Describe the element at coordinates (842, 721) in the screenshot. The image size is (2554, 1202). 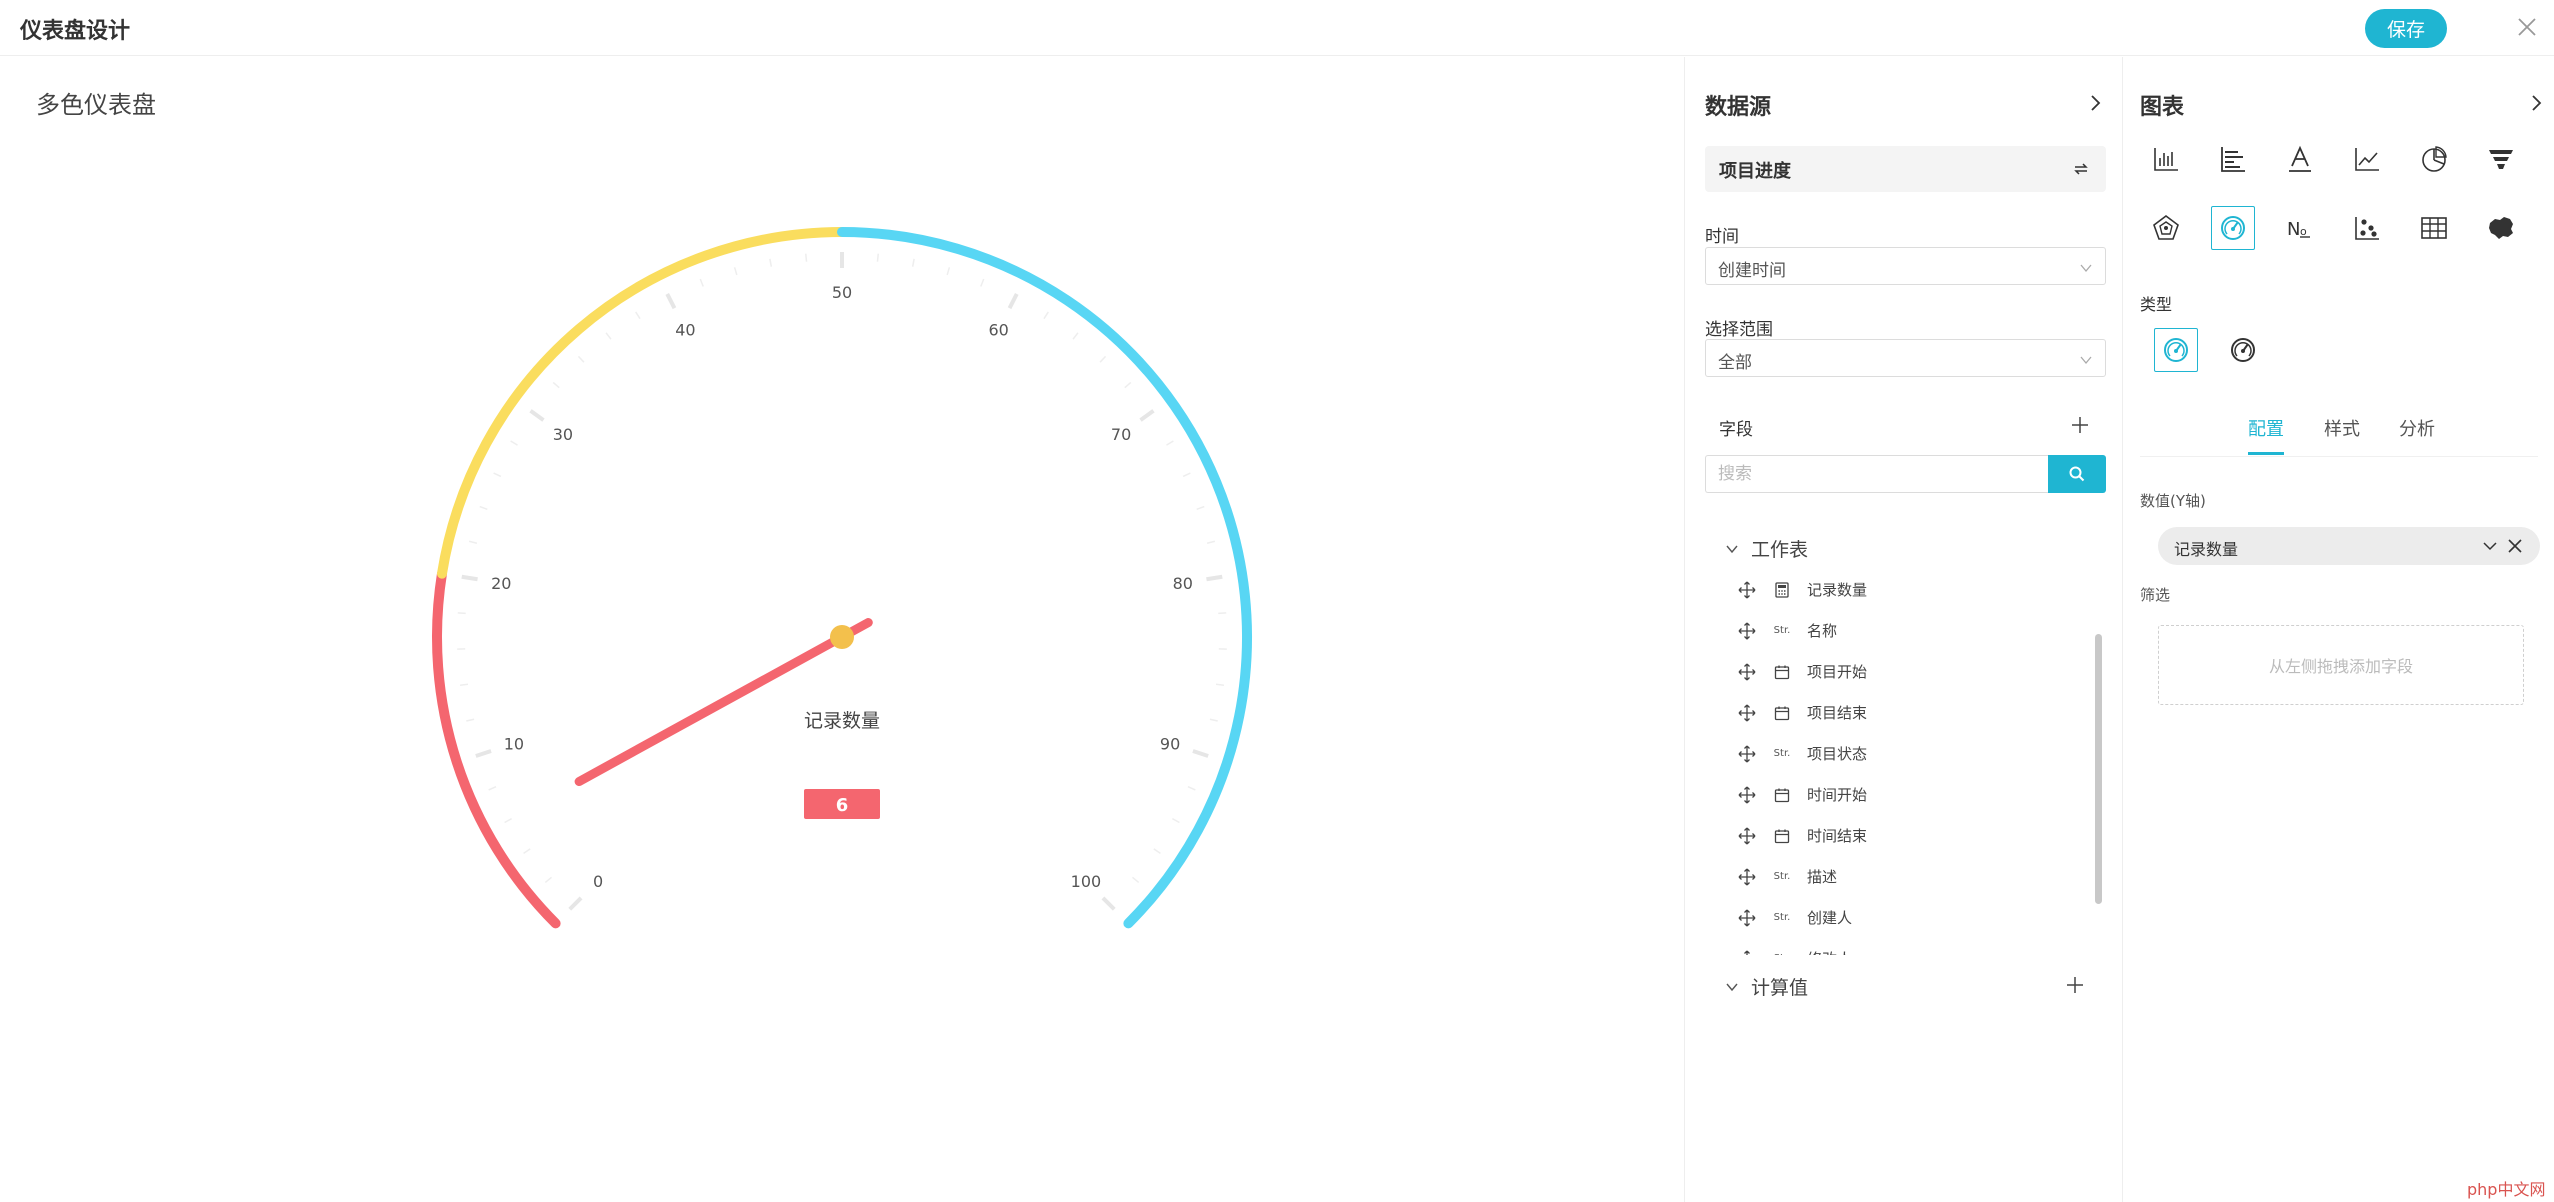
I see `gauge-value-label: 记录数量` at that location.